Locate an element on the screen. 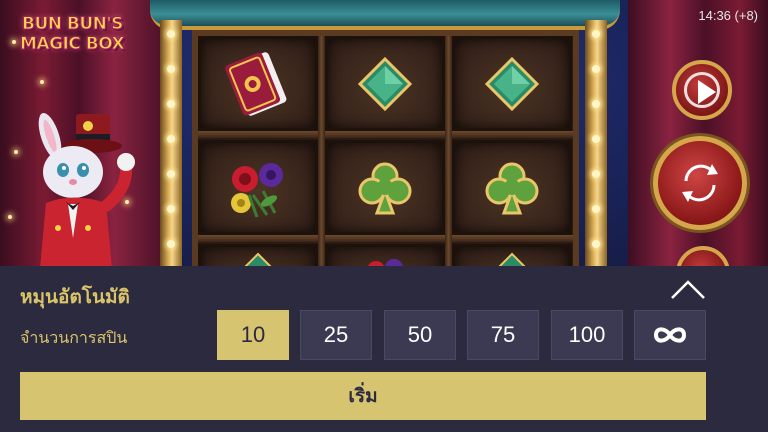 Image resolution: width=768 pixels, height=432 pixels. play-icon is located at coordinates (707, 92).